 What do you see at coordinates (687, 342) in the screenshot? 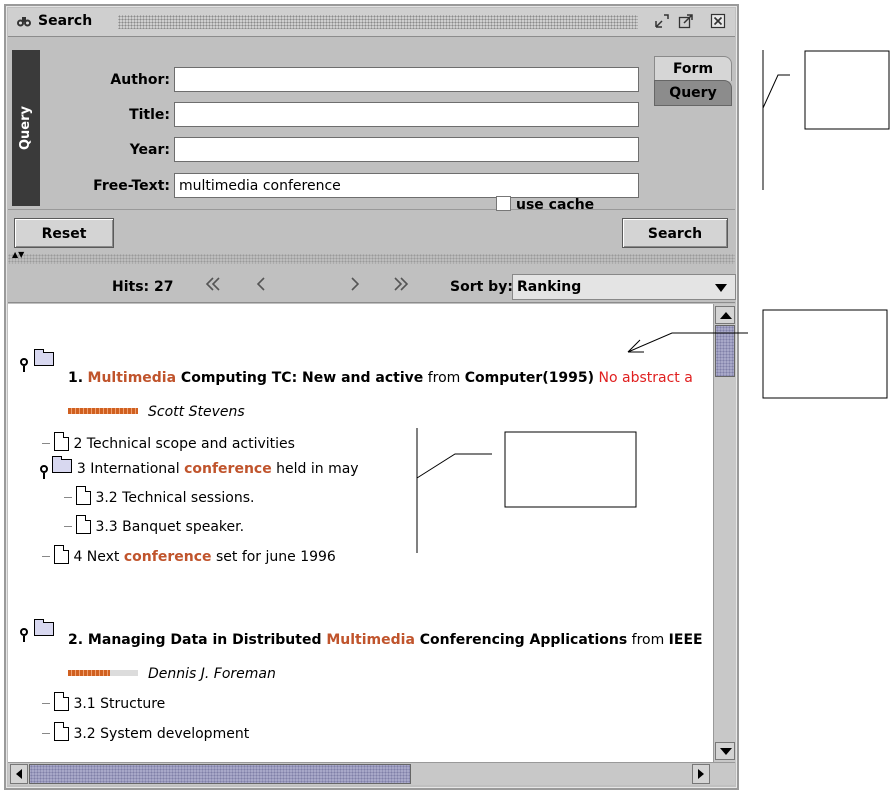
I see `annotation-arrow-noabstract` at bounding box center [687, 342].